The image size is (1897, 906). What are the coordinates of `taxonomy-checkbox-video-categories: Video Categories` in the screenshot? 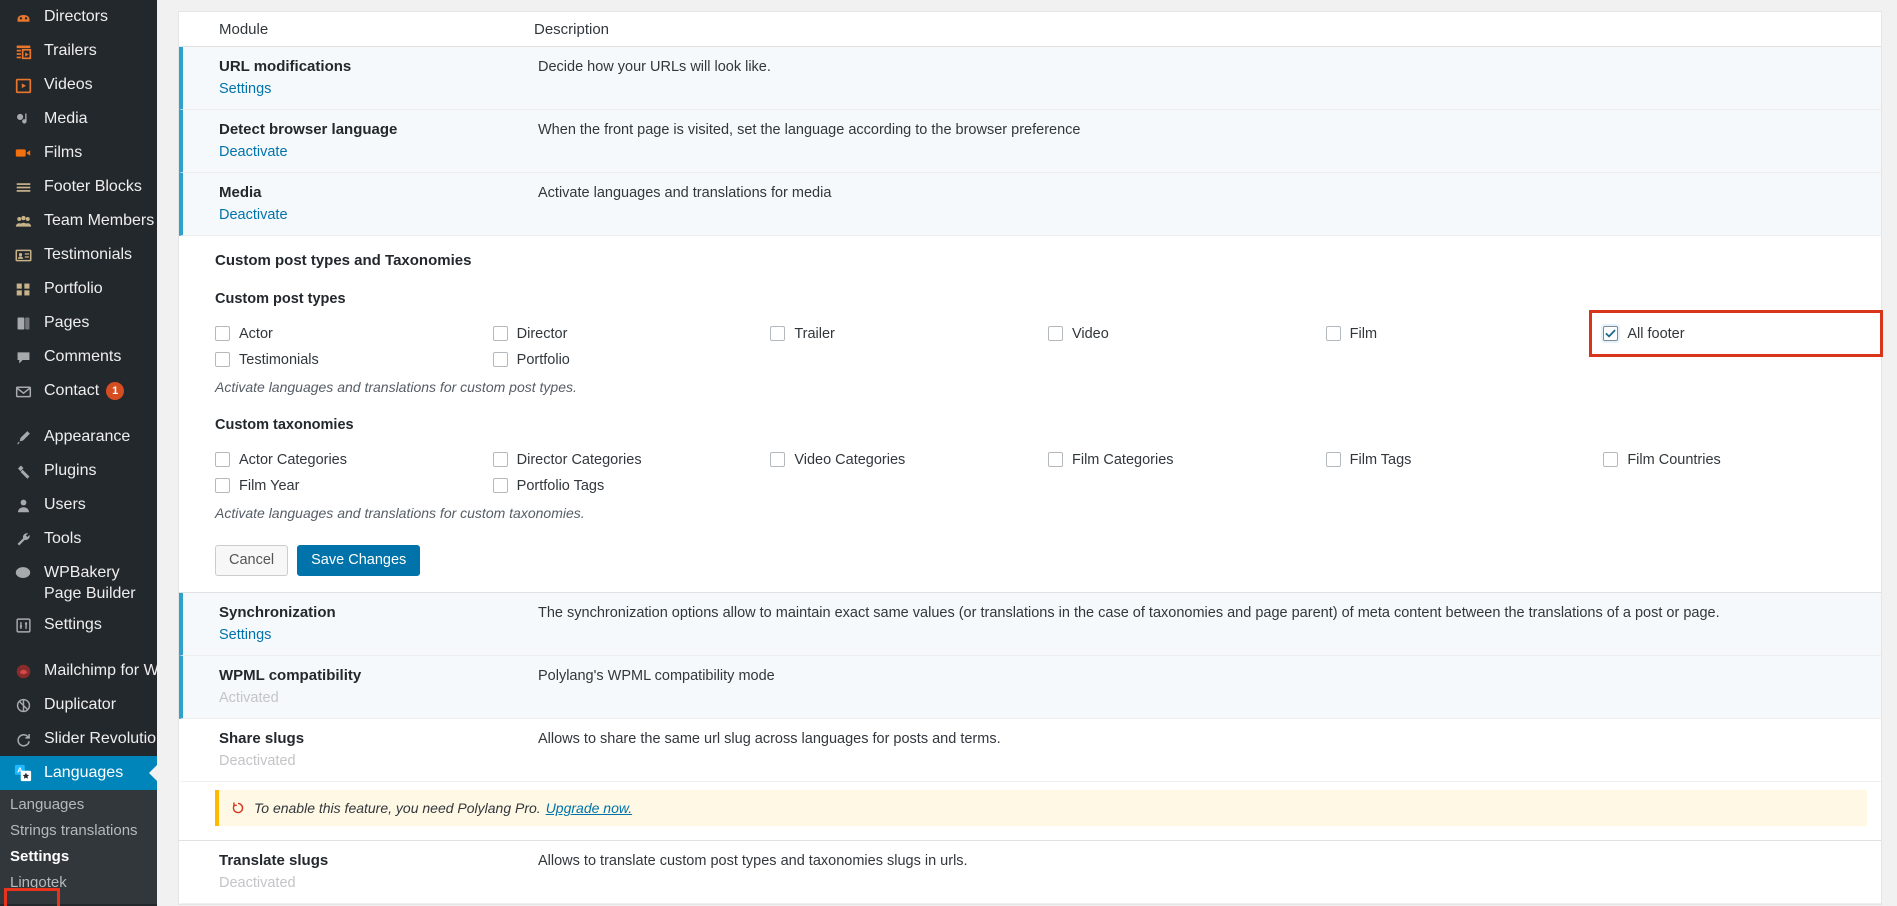 It's located at (909, 459).